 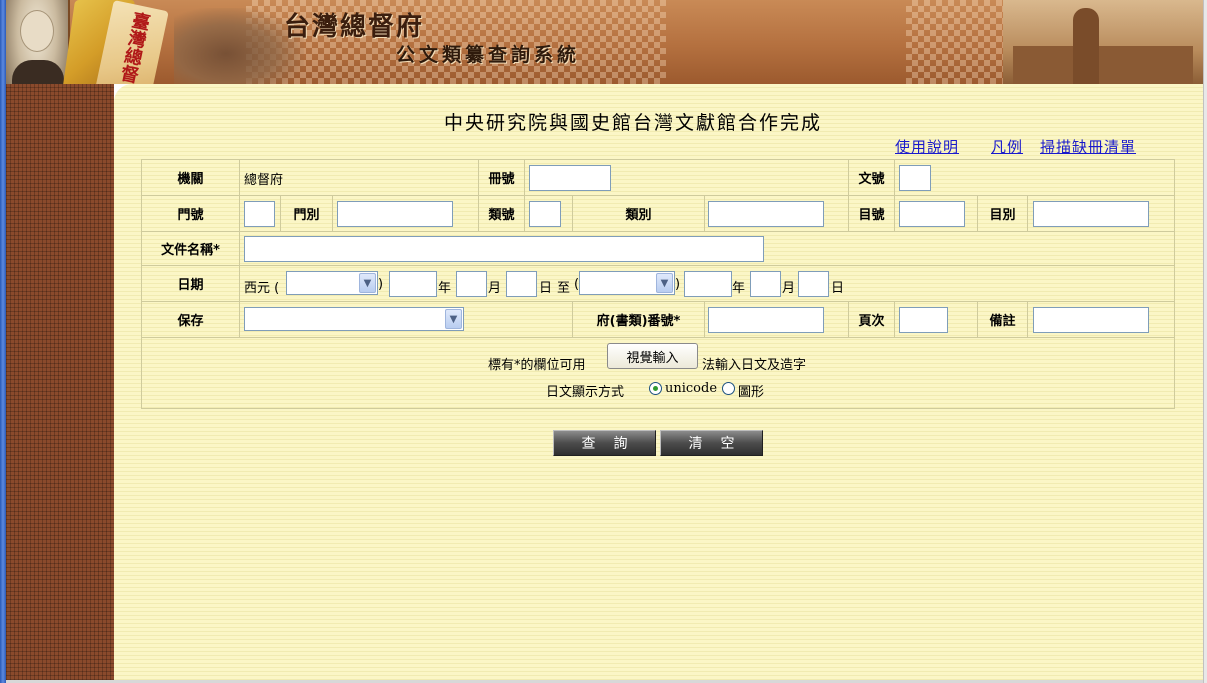 I want to click on from-month-input, so click(x=471, y=284).